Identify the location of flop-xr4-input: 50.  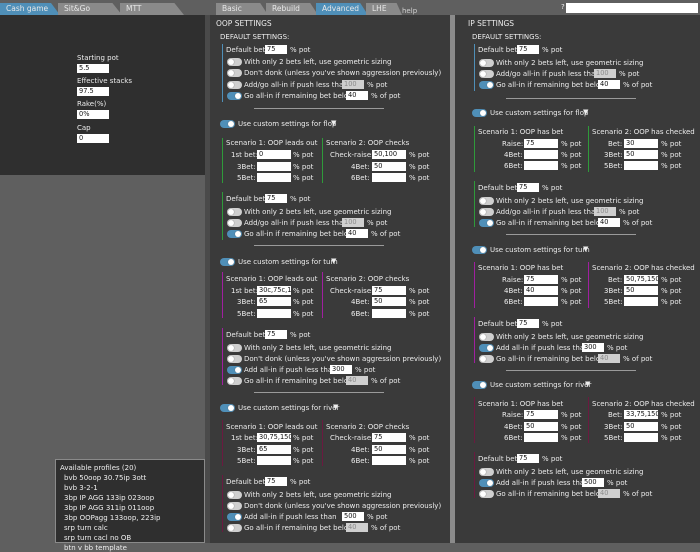
(389, 166).